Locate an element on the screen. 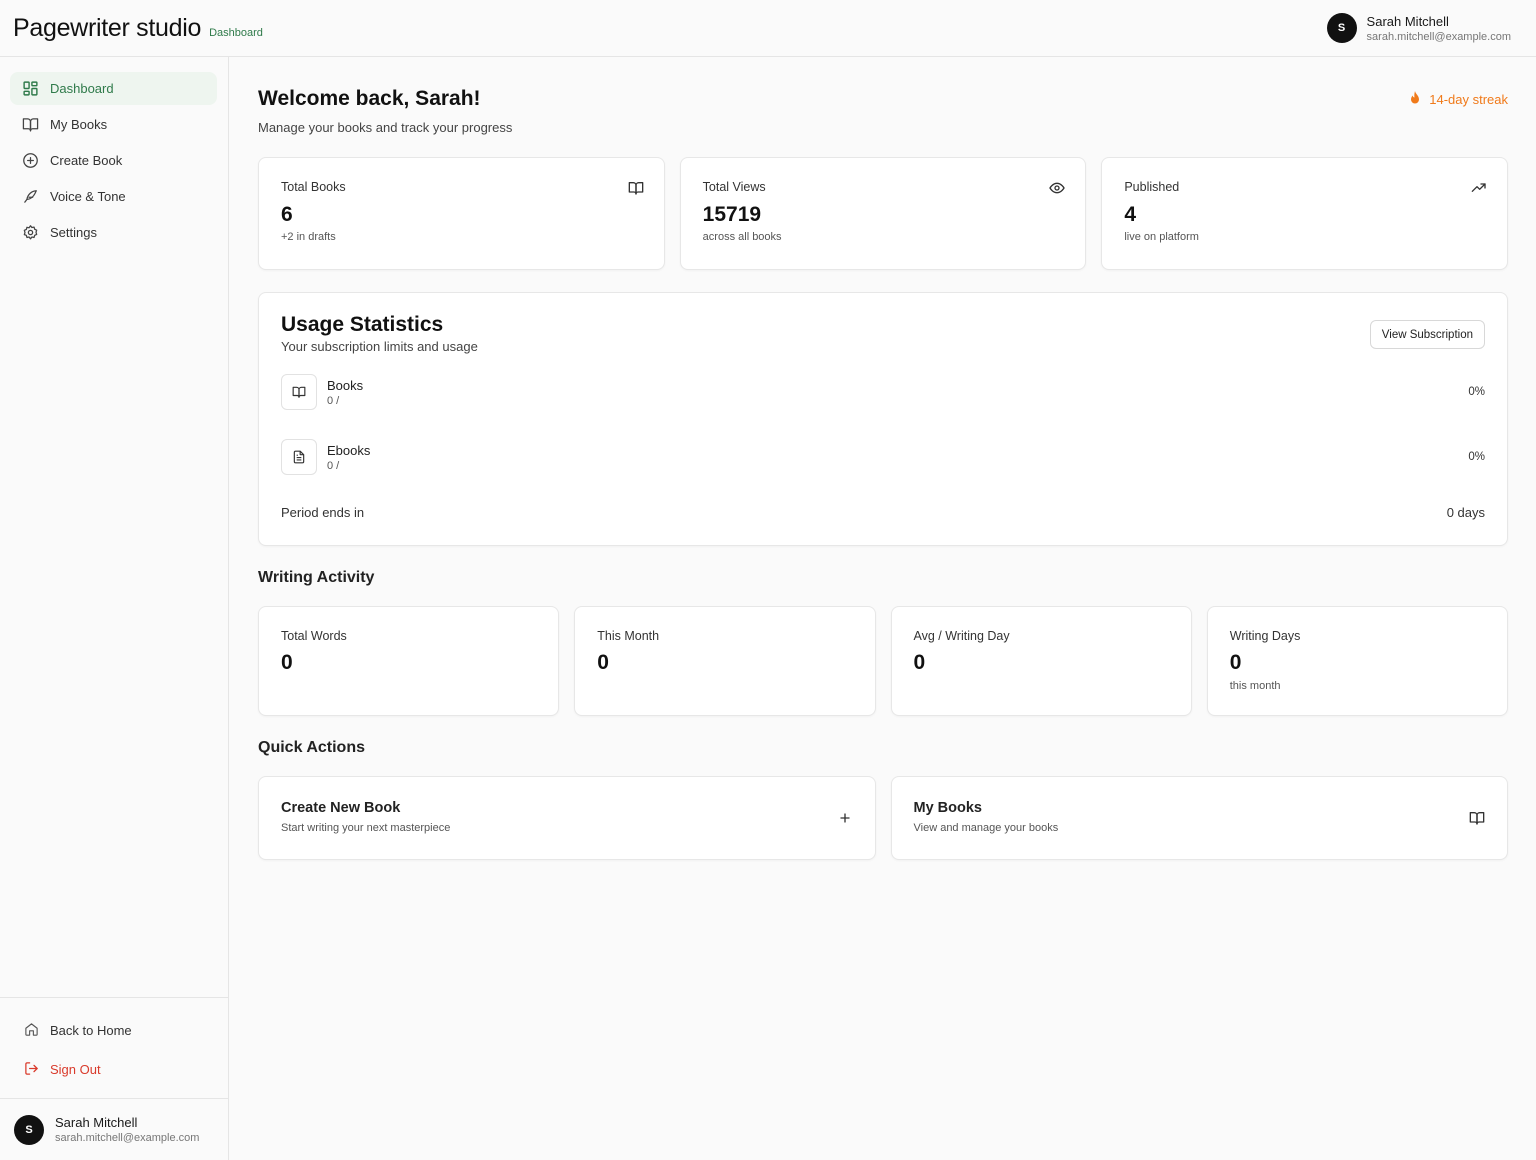 This screenshot has width=1536, height=1160. sidebar-item-create-book: Create Book is located at coordinates (113, 160).